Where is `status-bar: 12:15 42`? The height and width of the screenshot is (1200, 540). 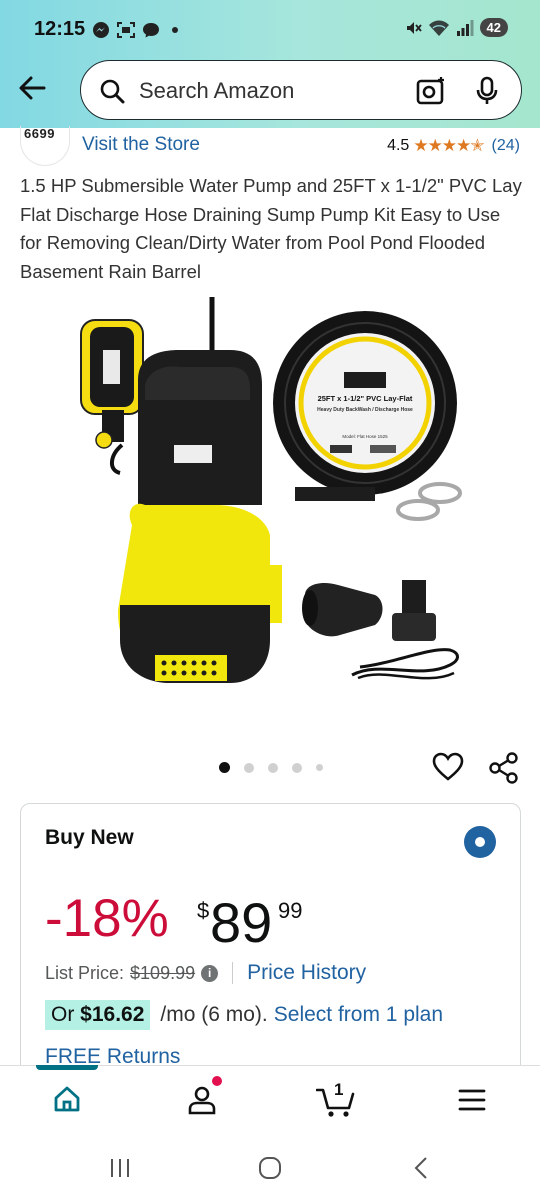
status-bar: 12:15 42 is located at coordinates (270, 30).